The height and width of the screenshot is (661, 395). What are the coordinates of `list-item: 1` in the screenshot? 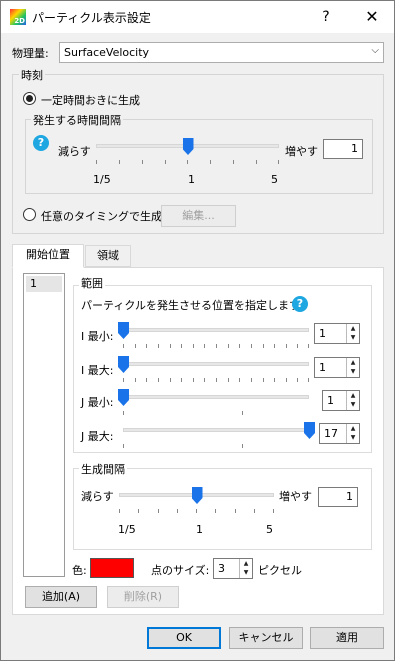 It's located at (44, 284).